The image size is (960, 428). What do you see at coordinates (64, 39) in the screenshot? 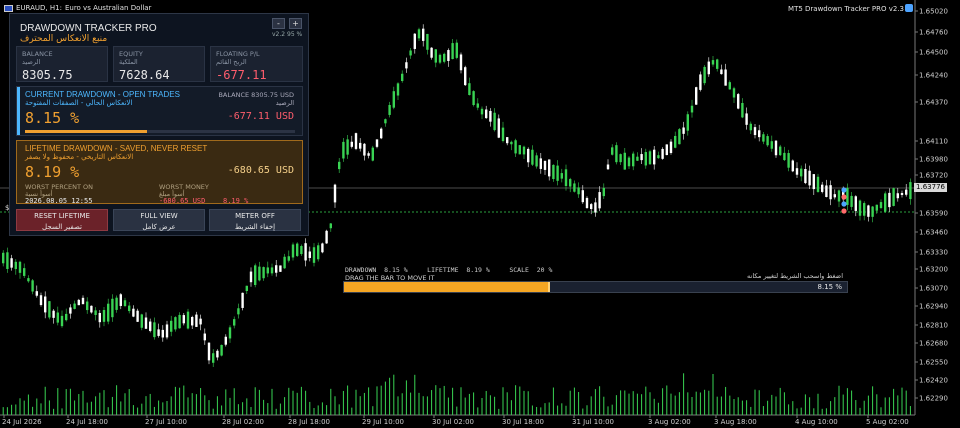
I see `panel-subtitle: منبع الانعكاس المحترف` at bounding box center [64, 39].